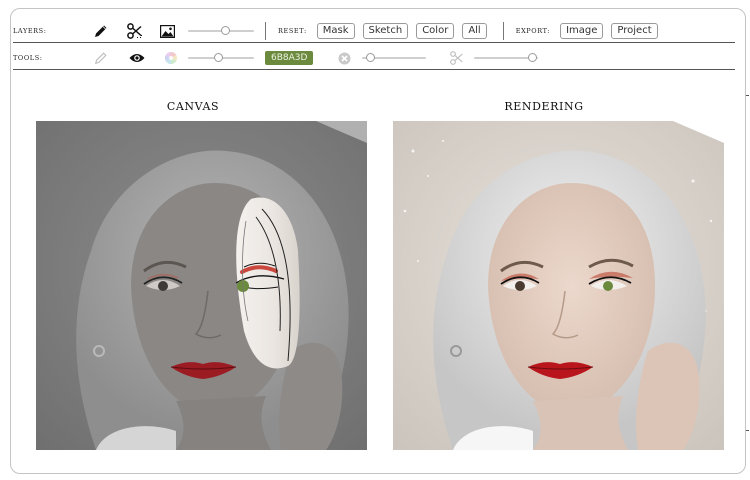  What do you see at coordinates (435, 31) in the screenshot?
I see `reset-color-button: Color` at bounding box center [435, 31].